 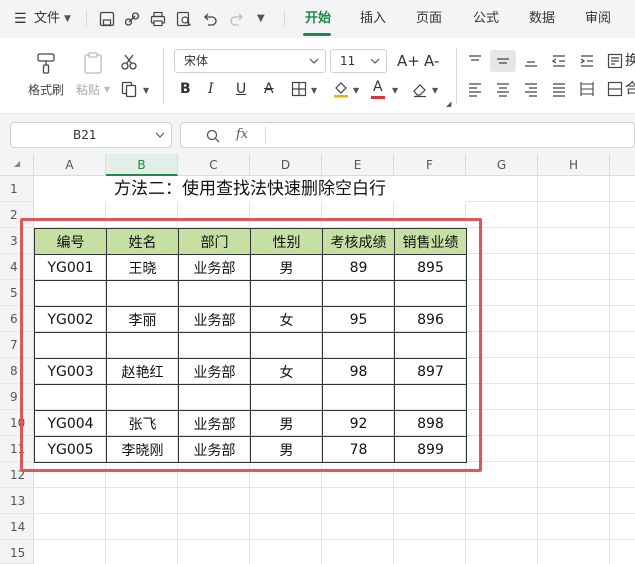 I want to click on font-color-chevron-icon: ▼, so click(x=395, y=90).